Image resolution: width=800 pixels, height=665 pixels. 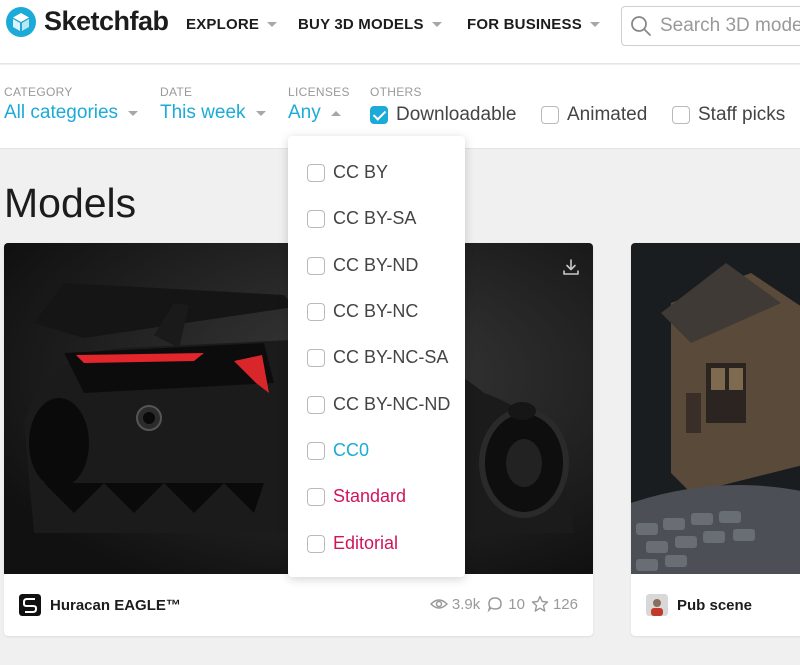 I want to click on license-option-cc-by-nc: CC BY-NC, so click(x=362, y=311).